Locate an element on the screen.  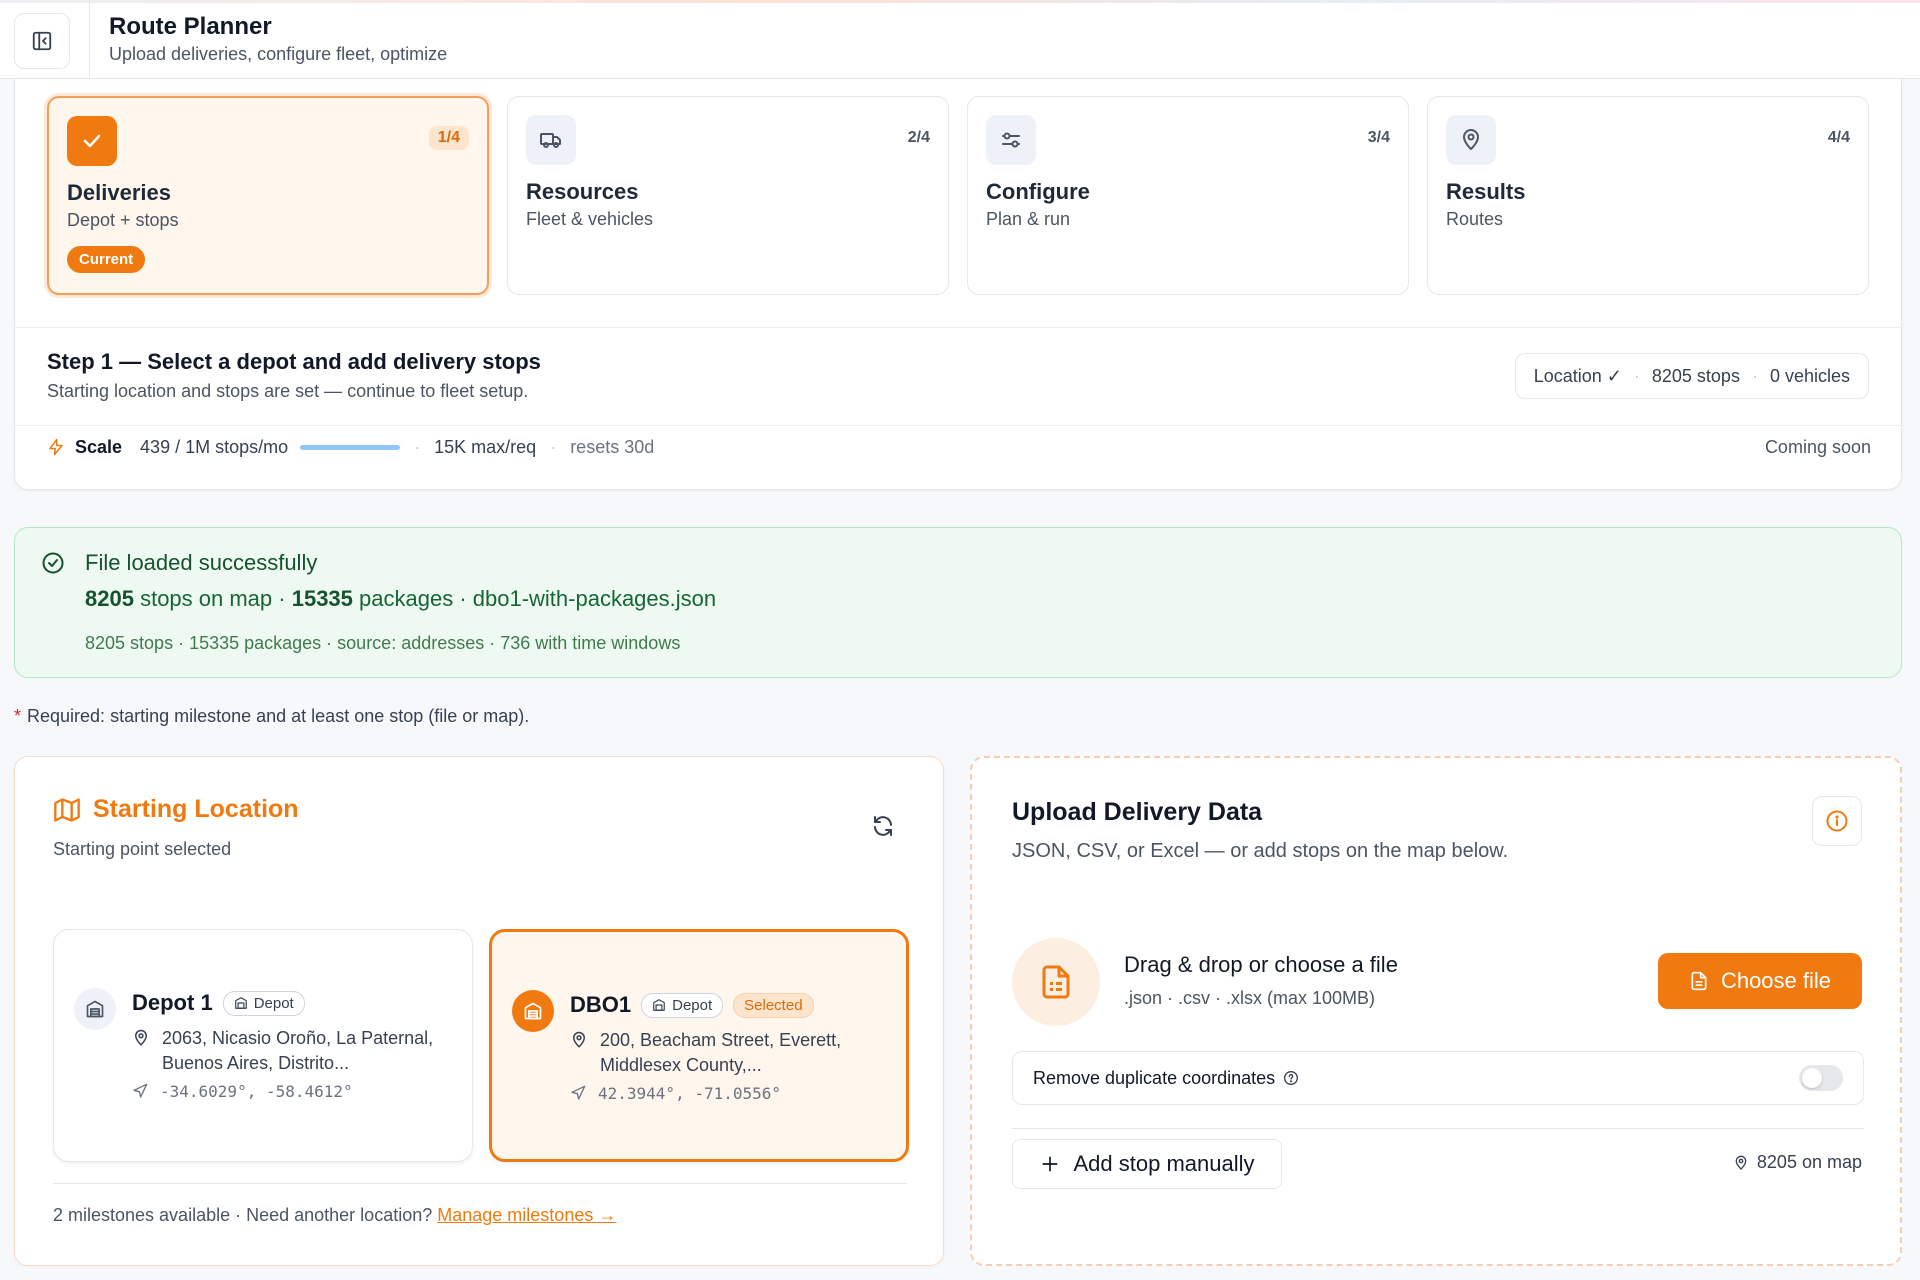
file-spreadsheet-icon is located at coordinates (1056, 982).